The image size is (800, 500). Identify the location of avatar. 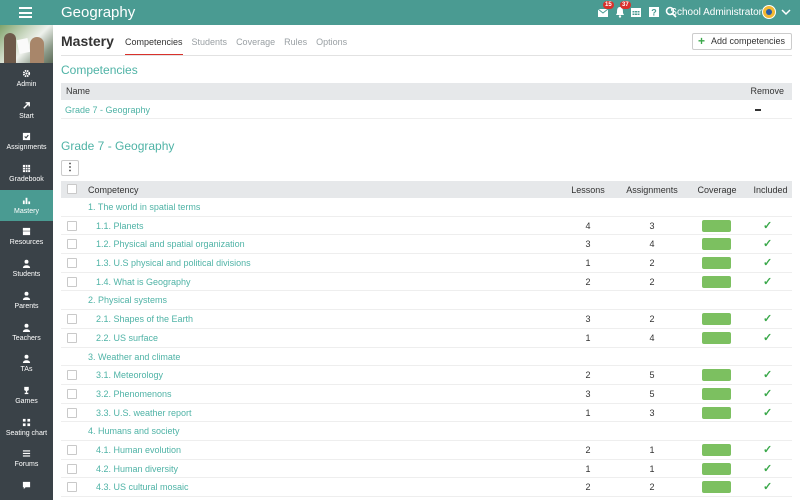
(769, 12).